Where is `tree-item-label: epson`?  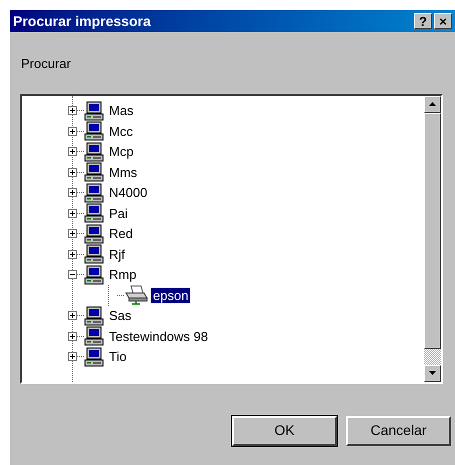
tree-item-label: epson is located at coordinates (170, 295).